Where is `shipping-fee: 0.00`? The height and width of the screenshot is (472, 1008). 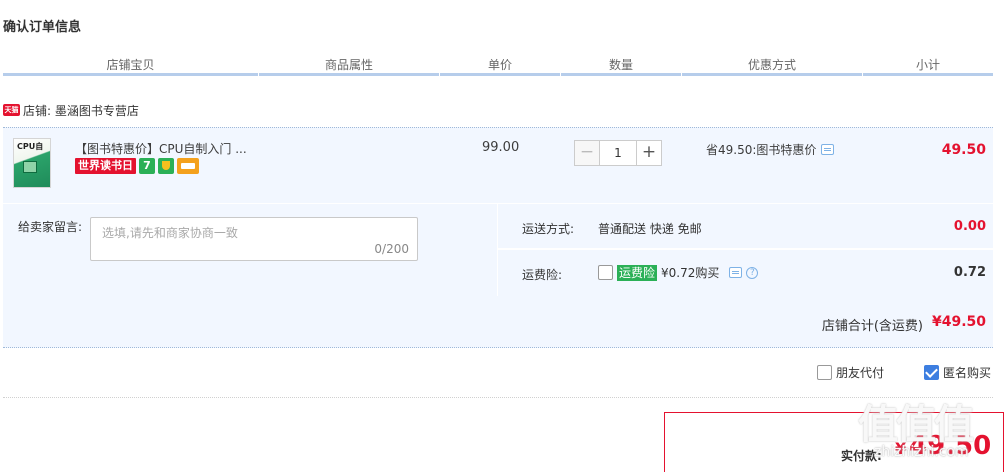 shipping-fee: 0.00 is located at coordinates (969, 226).